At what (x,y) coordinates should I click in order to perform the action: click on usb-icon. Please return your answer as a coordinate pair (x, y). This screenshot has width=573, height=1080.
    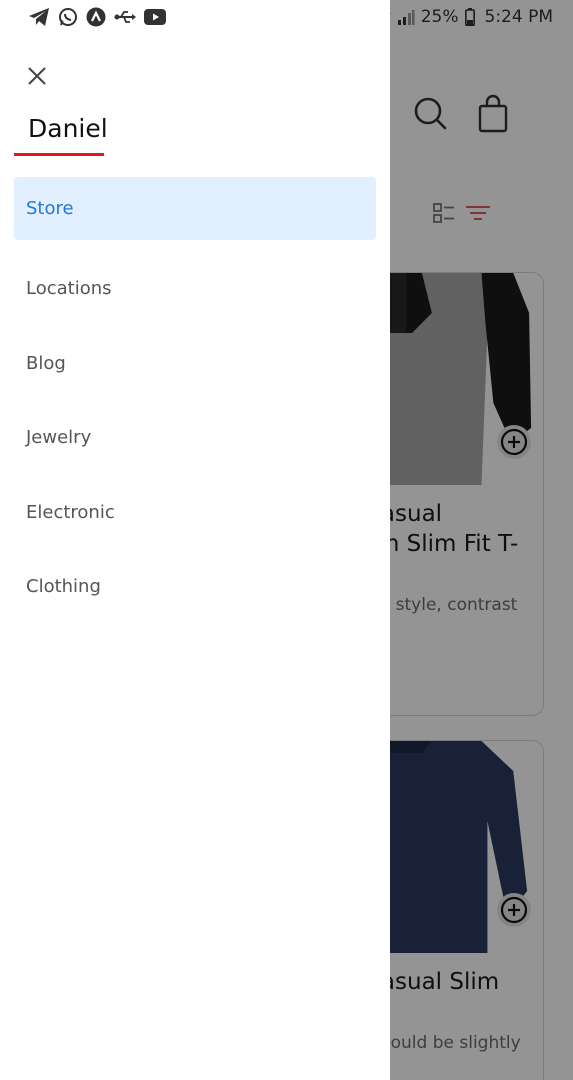
    Looking at the image, I should click on (125, 17).